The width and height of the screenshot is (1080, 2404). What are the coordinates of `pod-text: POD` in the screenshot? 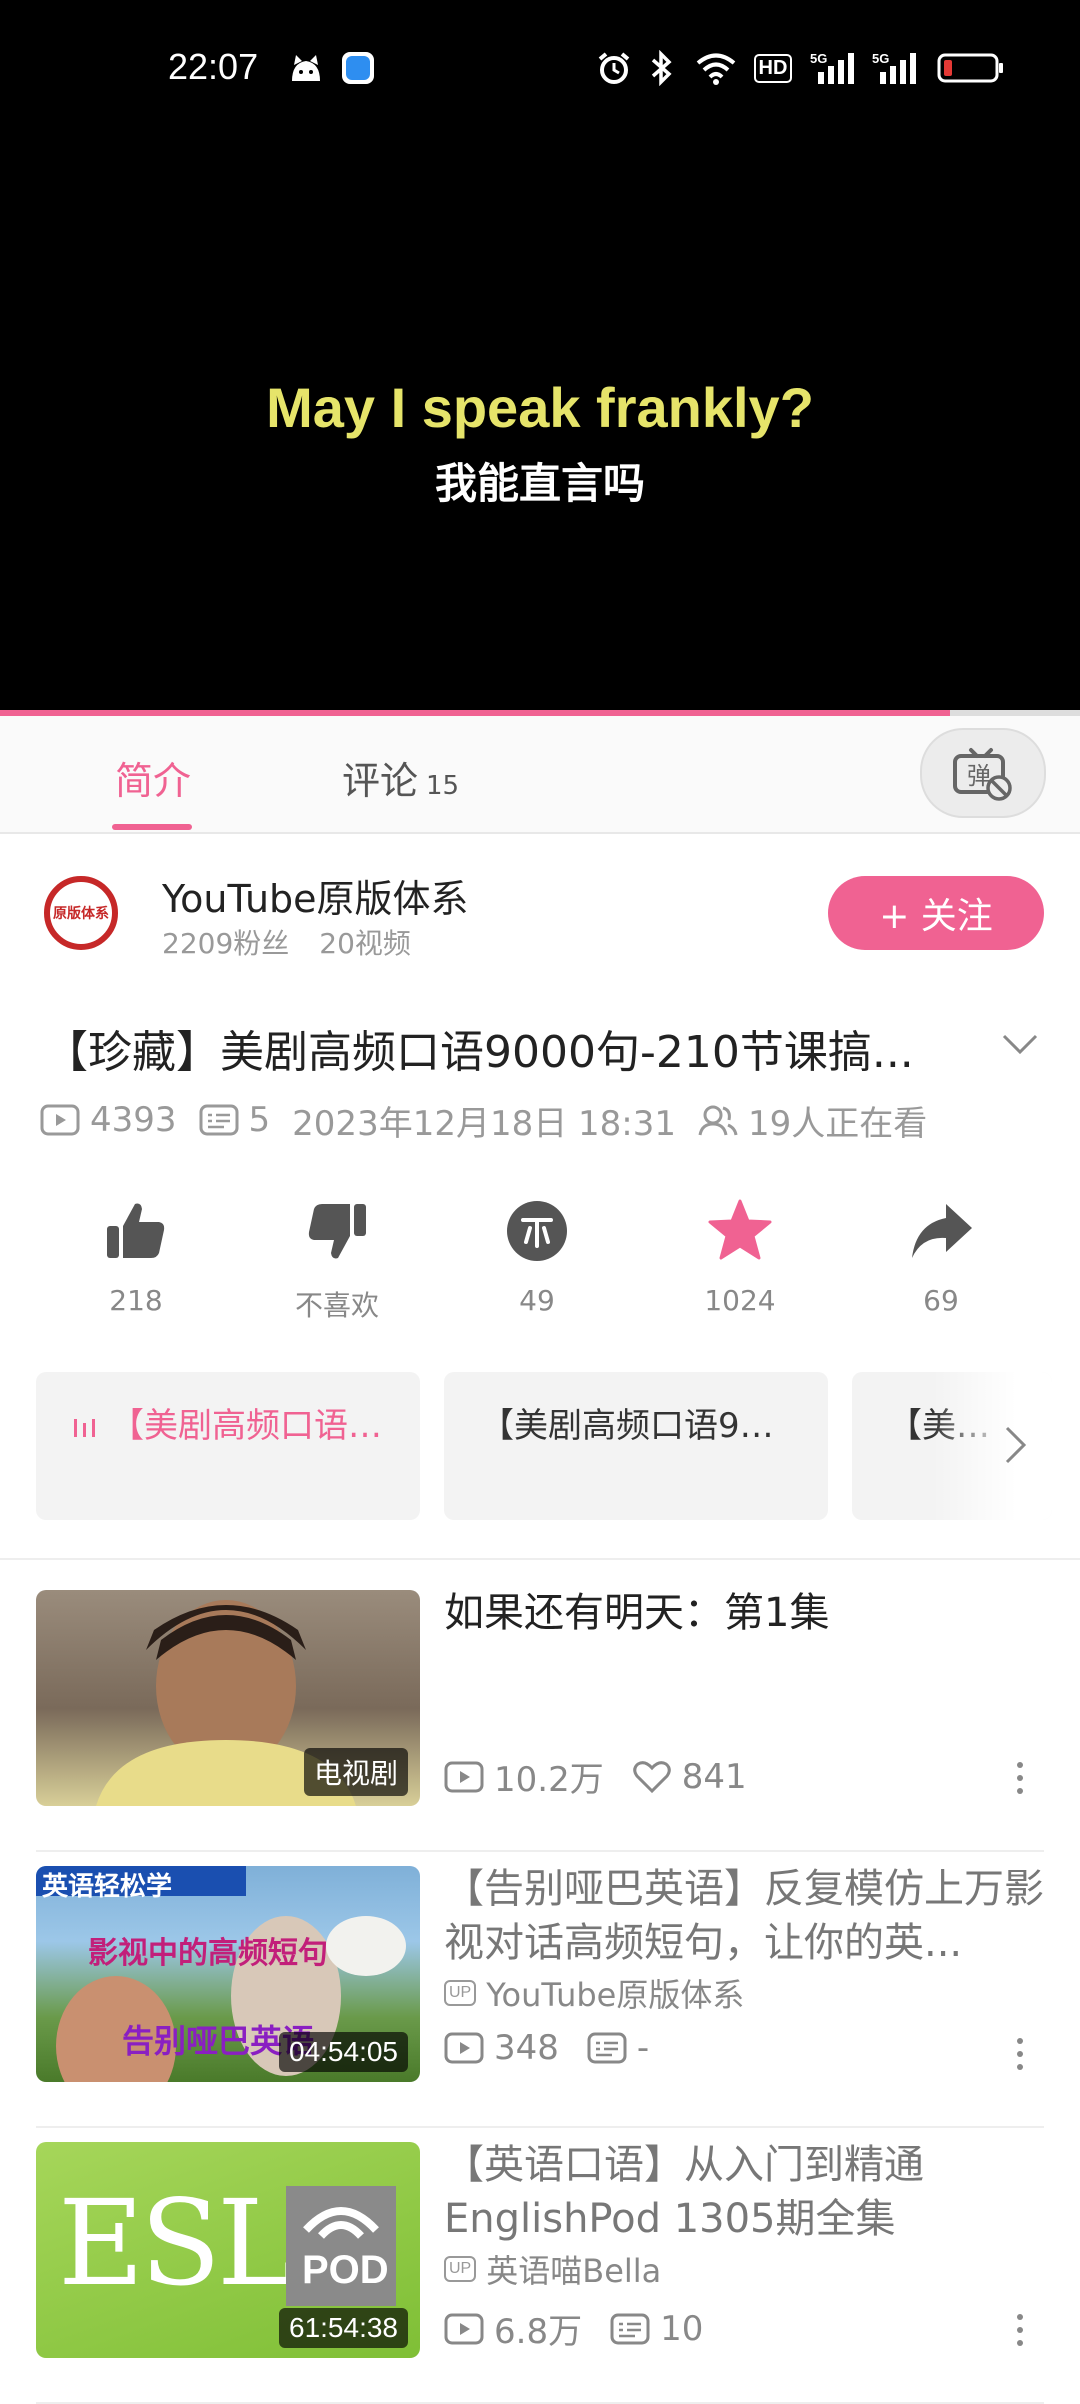 It's located at (345, 2270).